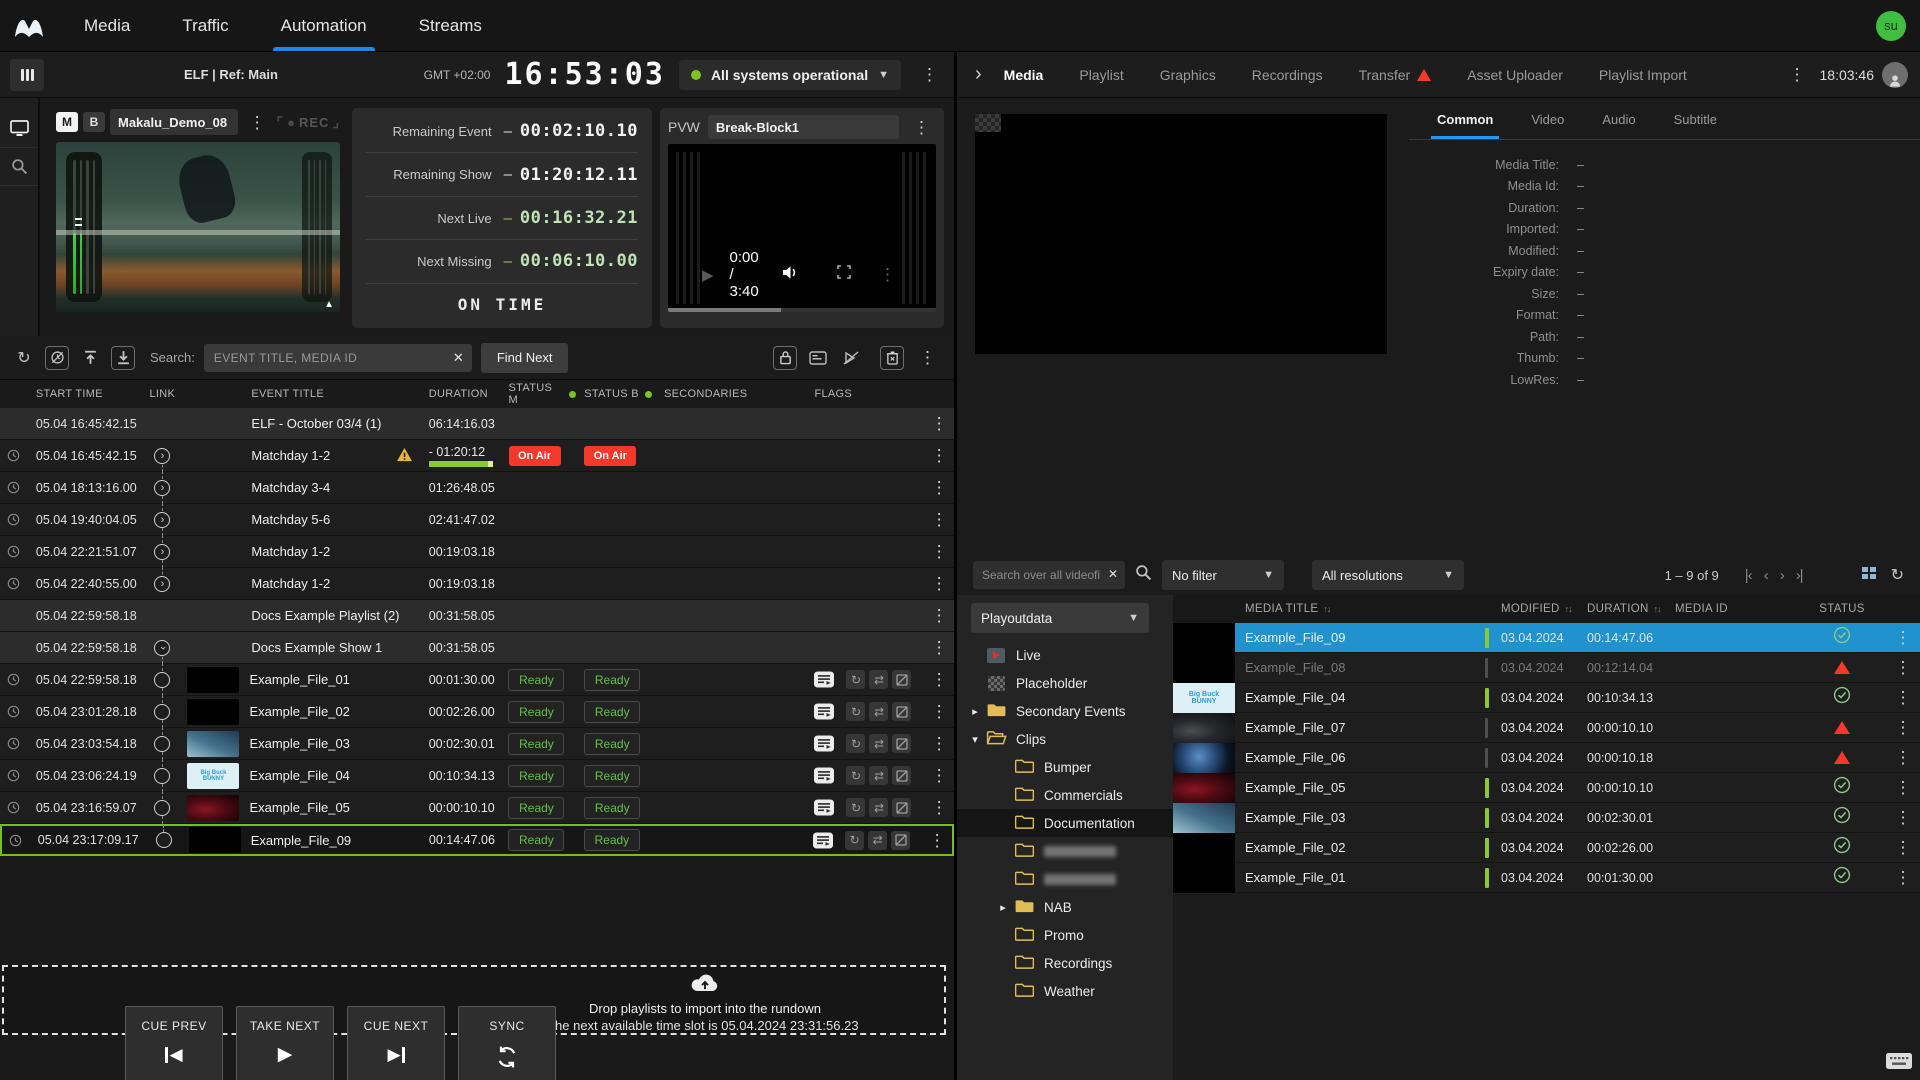  What do you see at coordinates (1465, 125) in the screenshot?
I see `detail-tab-common: Common` at bounding box center [1465, 125].